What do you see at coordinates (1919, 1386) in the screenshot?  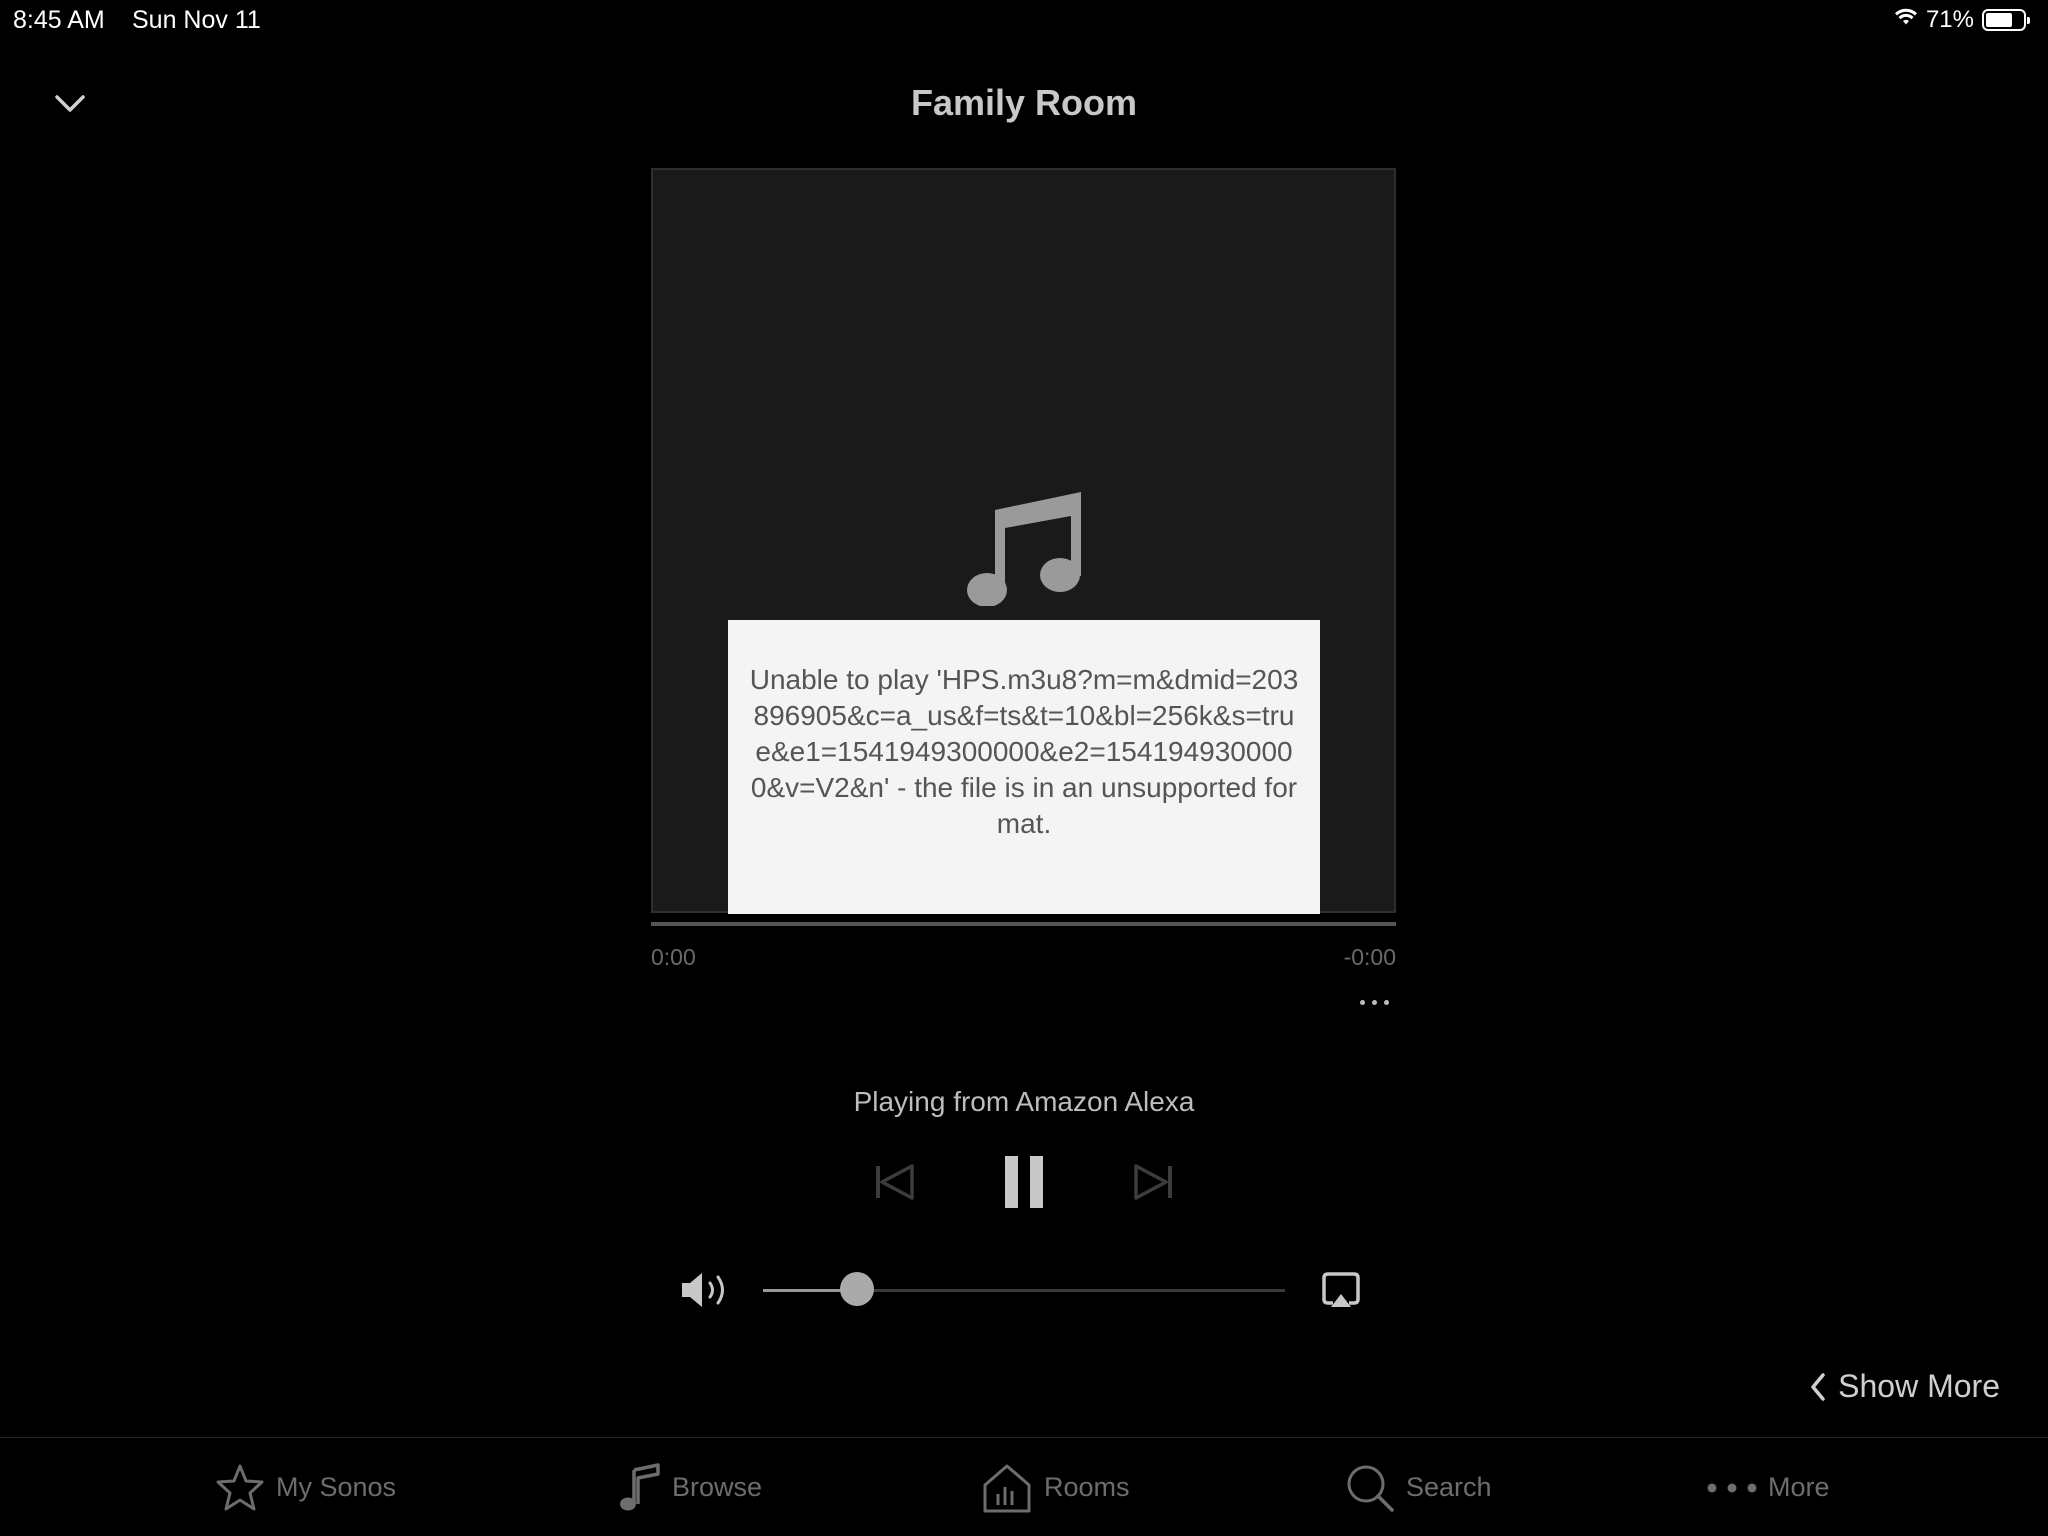 I see `show-more-label: Show More` at bounding box center [1919, 1386].